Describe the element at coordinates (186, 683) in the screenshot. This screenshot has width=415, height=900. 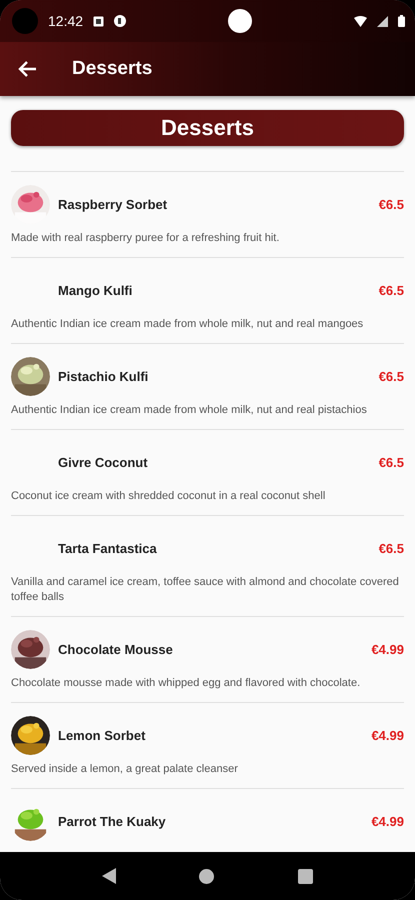
I see `dessert-description: Chocolate mousse made with whipped egg and flavored with chocolate.` at that location.